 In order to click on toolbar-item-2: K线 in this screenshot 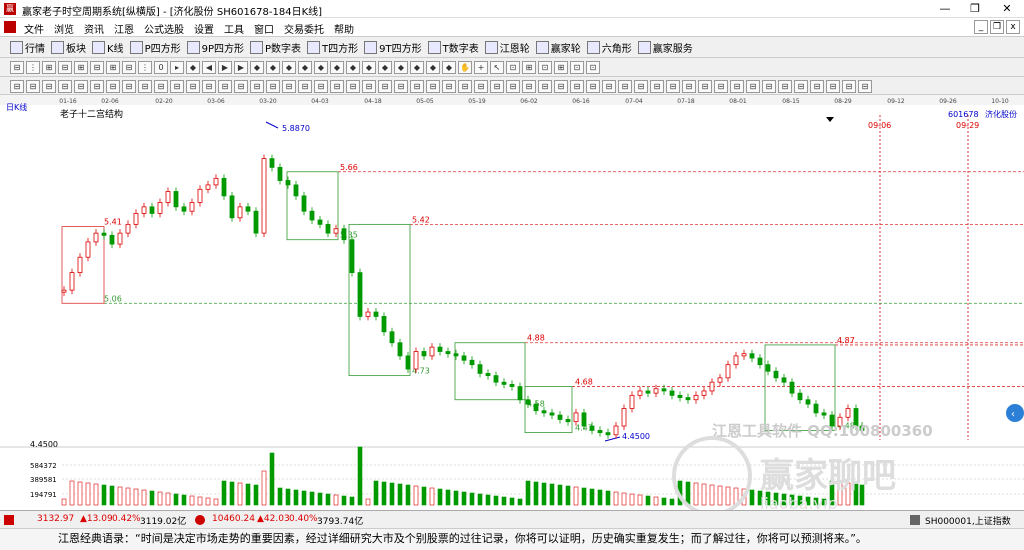, I will do `click(108, 47)`.